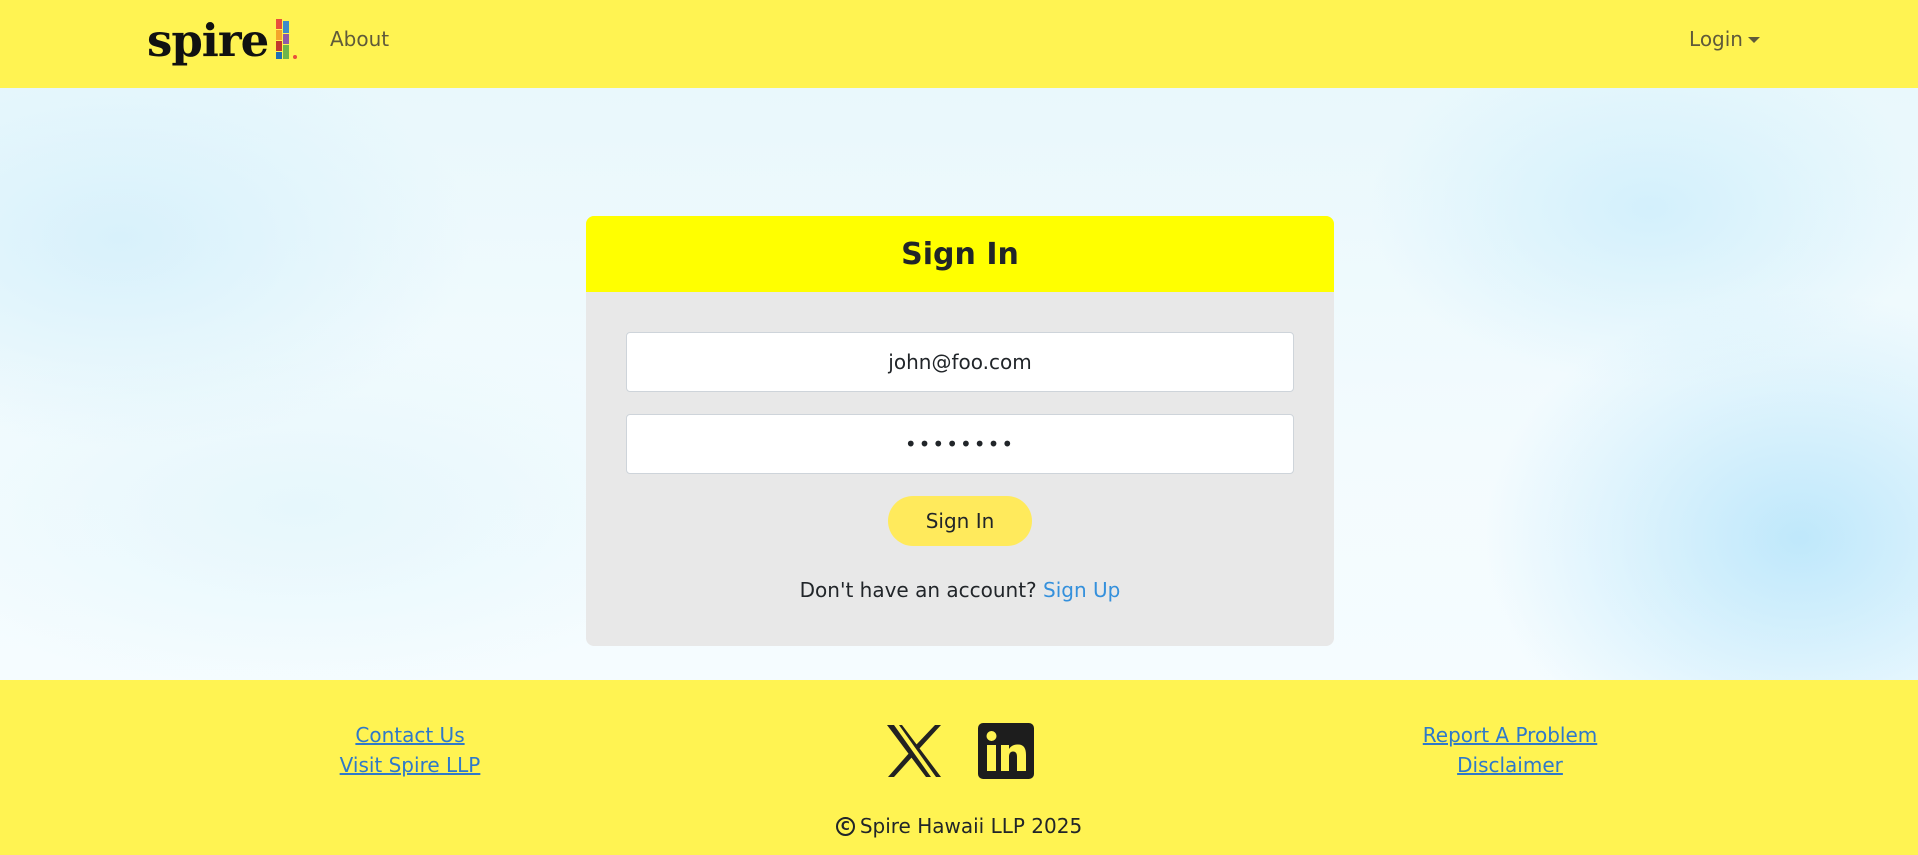  What do you see at coordinates (208, 40) in the screenshot?
I see `brand-name: spire` at bounding box center [208, 40].